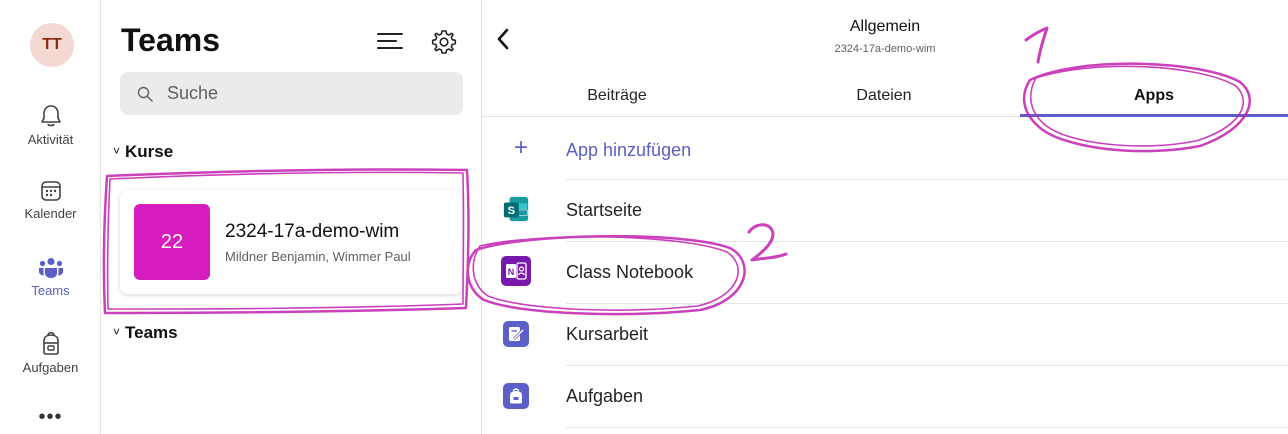 Image resolution: width=1288 pixels, height=434 pixels. What do you see at coordinates (390, 41) in the screenshot?
I see `filter-icon` at bounding box center [390, 41].